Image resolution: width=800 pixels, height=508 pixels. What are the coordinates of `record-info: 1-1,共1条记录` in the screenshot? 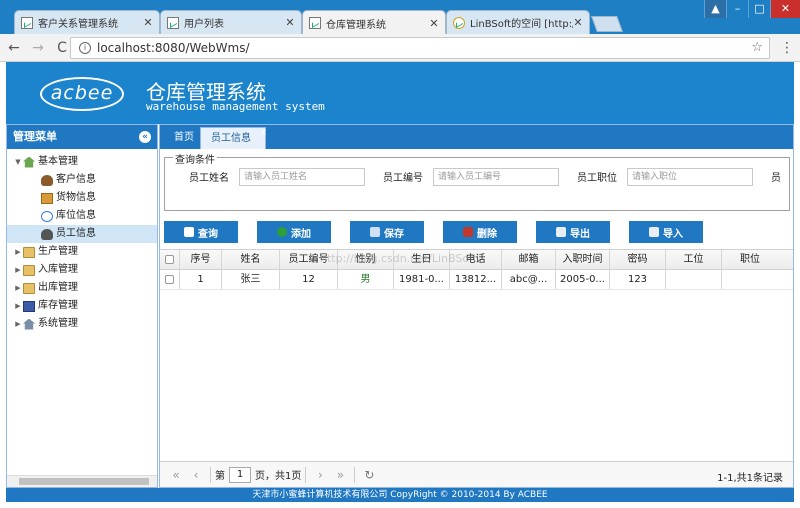 It's located at (750, 476).